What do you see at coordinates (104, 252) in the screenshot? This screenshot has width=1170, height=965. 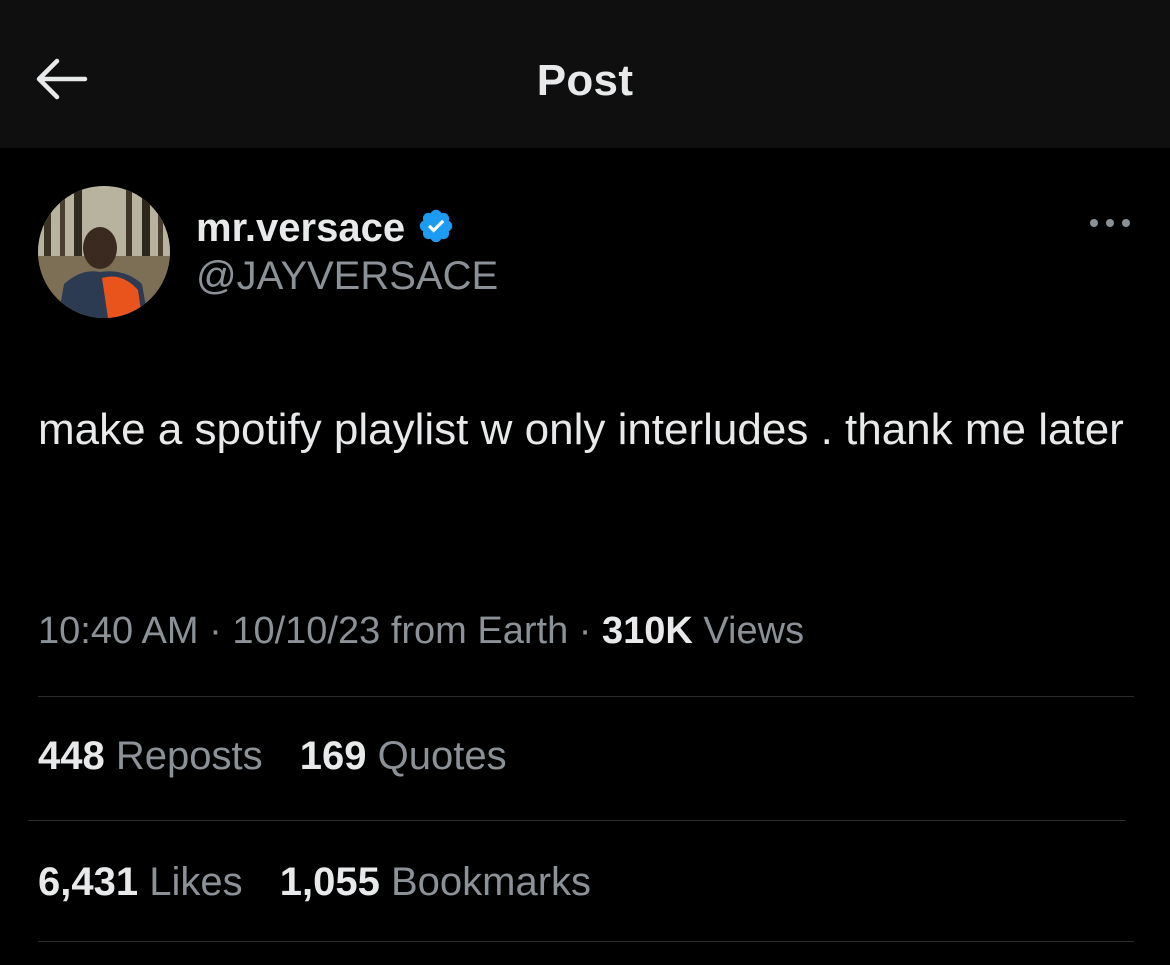 I see `avatar` at bounding box center [104, 252].